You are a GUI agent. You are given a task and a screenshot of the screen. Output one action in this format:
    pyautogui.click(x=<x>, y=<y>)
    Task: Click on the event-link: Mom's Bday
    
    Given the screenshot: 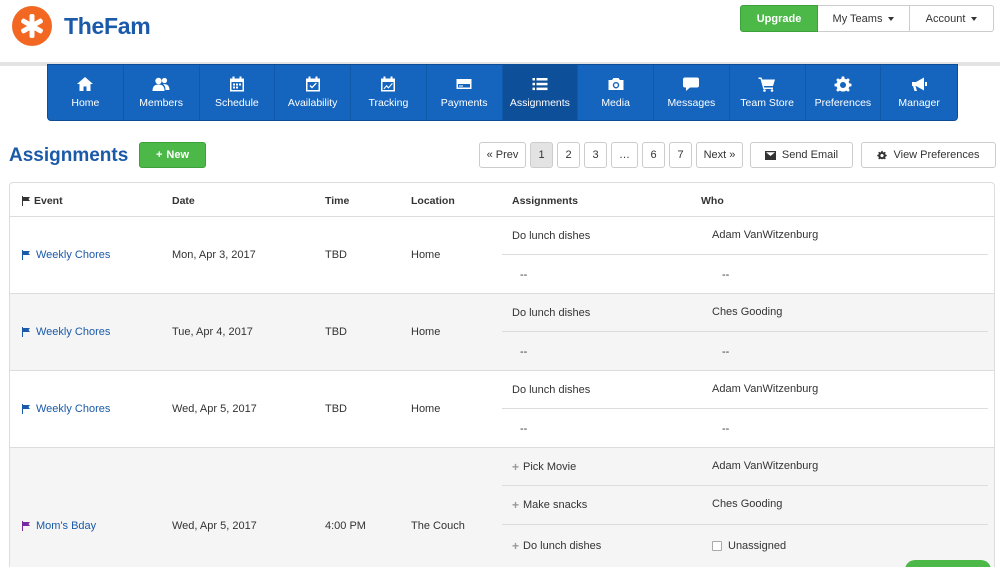 What is the action you would take?
    pyautogui.click(x=58, y=526)
    